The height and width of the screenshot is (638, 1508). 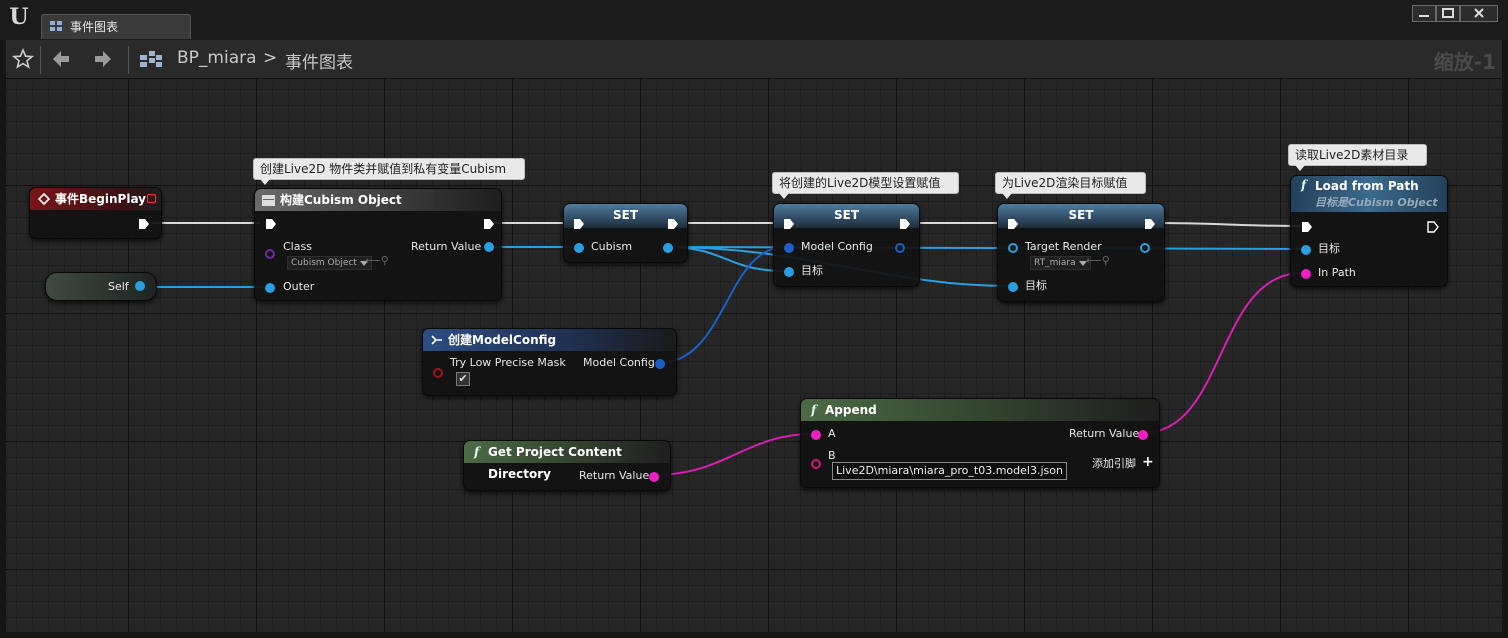 What do you see at coordinates (949, 471) in the screenshot?
I see `b-value-input: Live2D\miara\miara_pro_t03.model3.json` at bounding box center [949, 471].